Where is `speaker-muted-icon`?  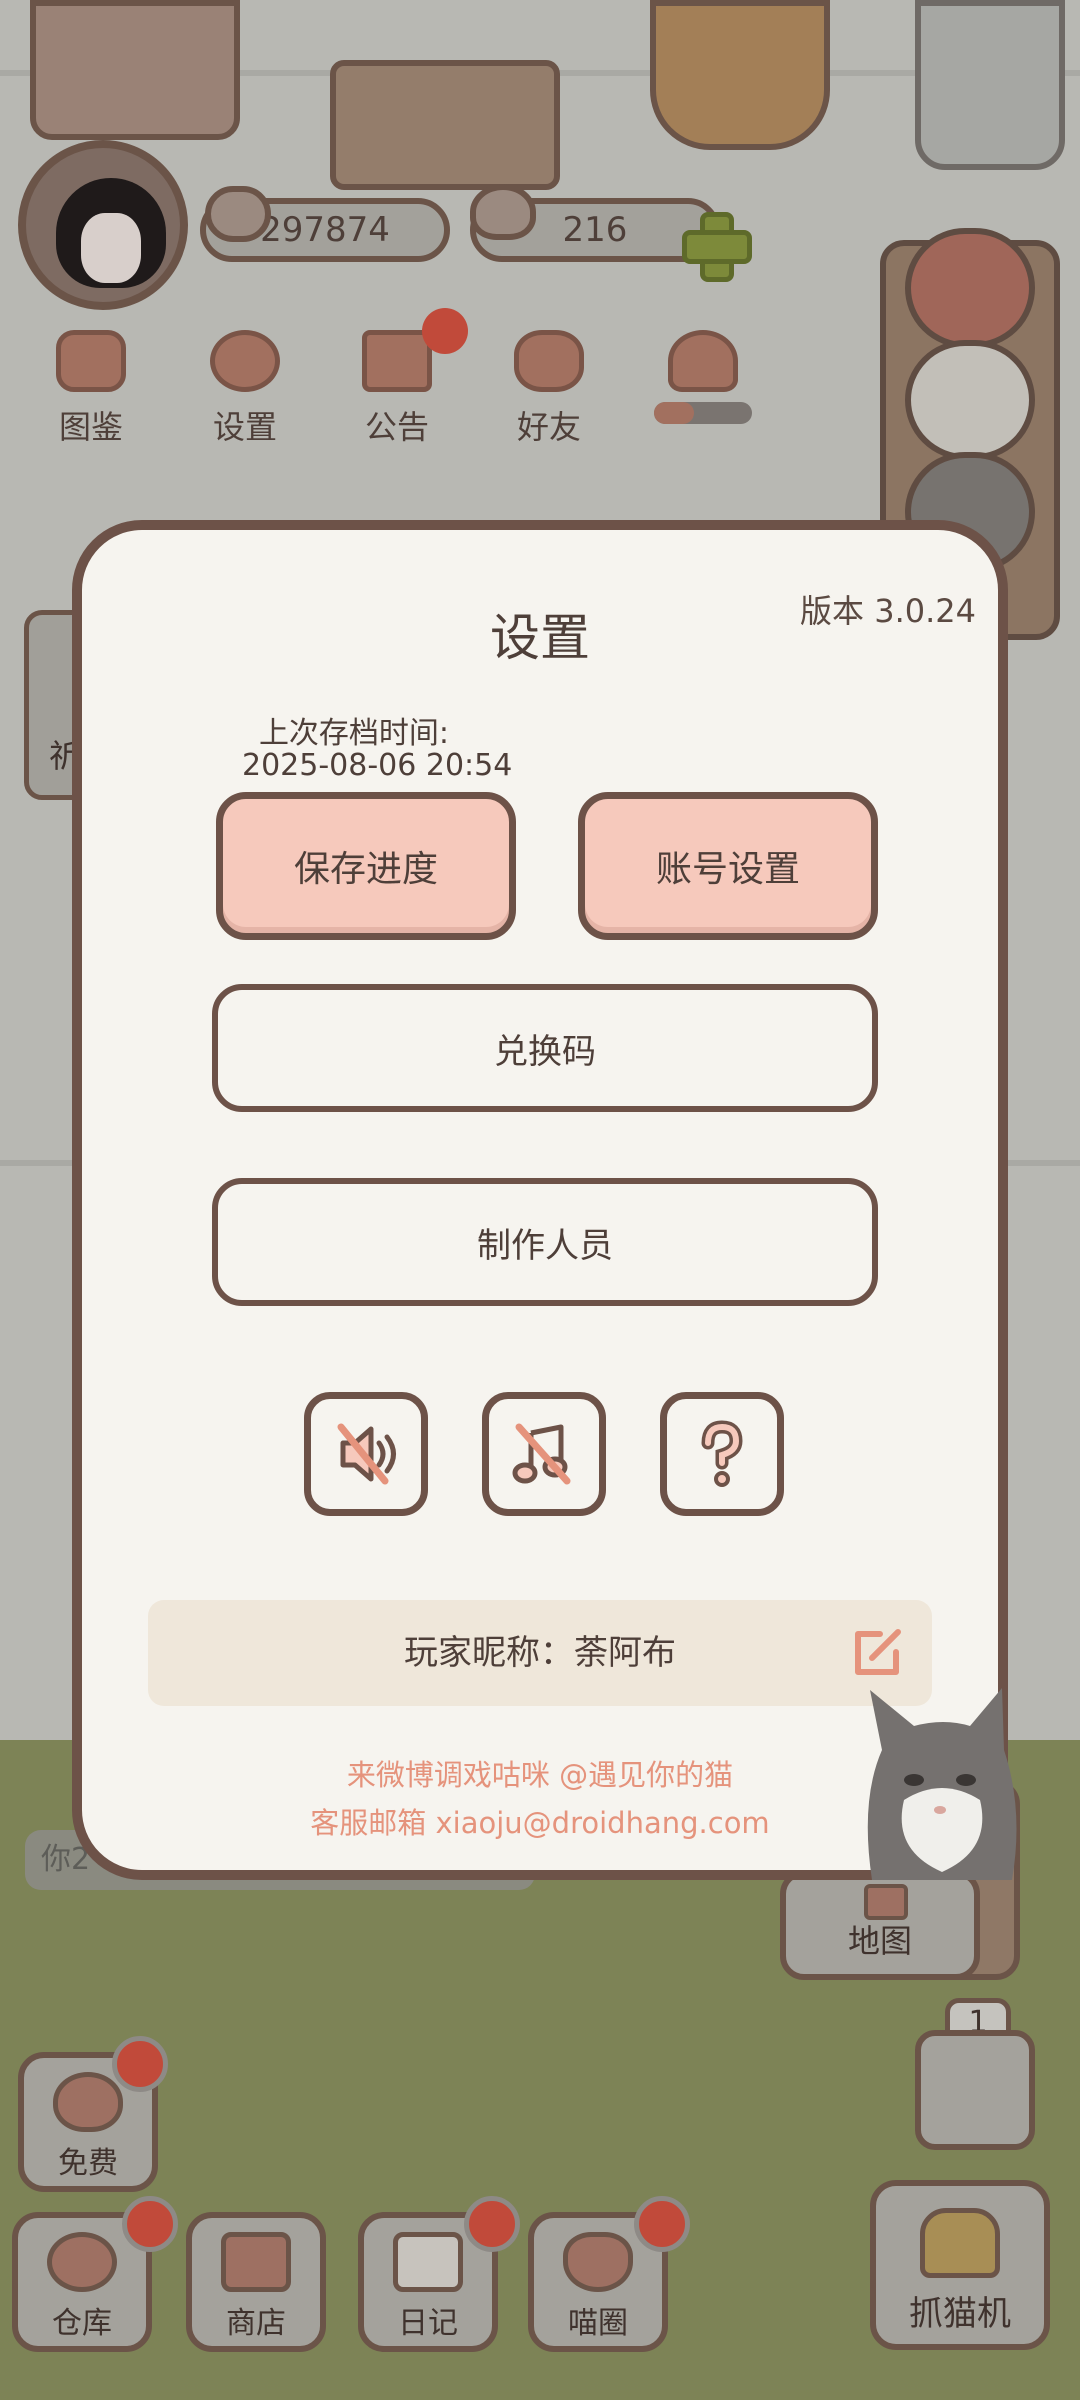
speaker-muted-icon is located at coordinates (366, 1454).